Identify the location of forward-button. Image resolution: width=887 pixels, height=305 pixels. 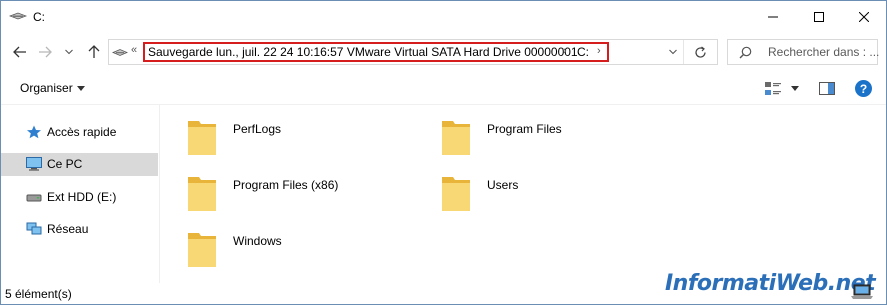
(45, 52).